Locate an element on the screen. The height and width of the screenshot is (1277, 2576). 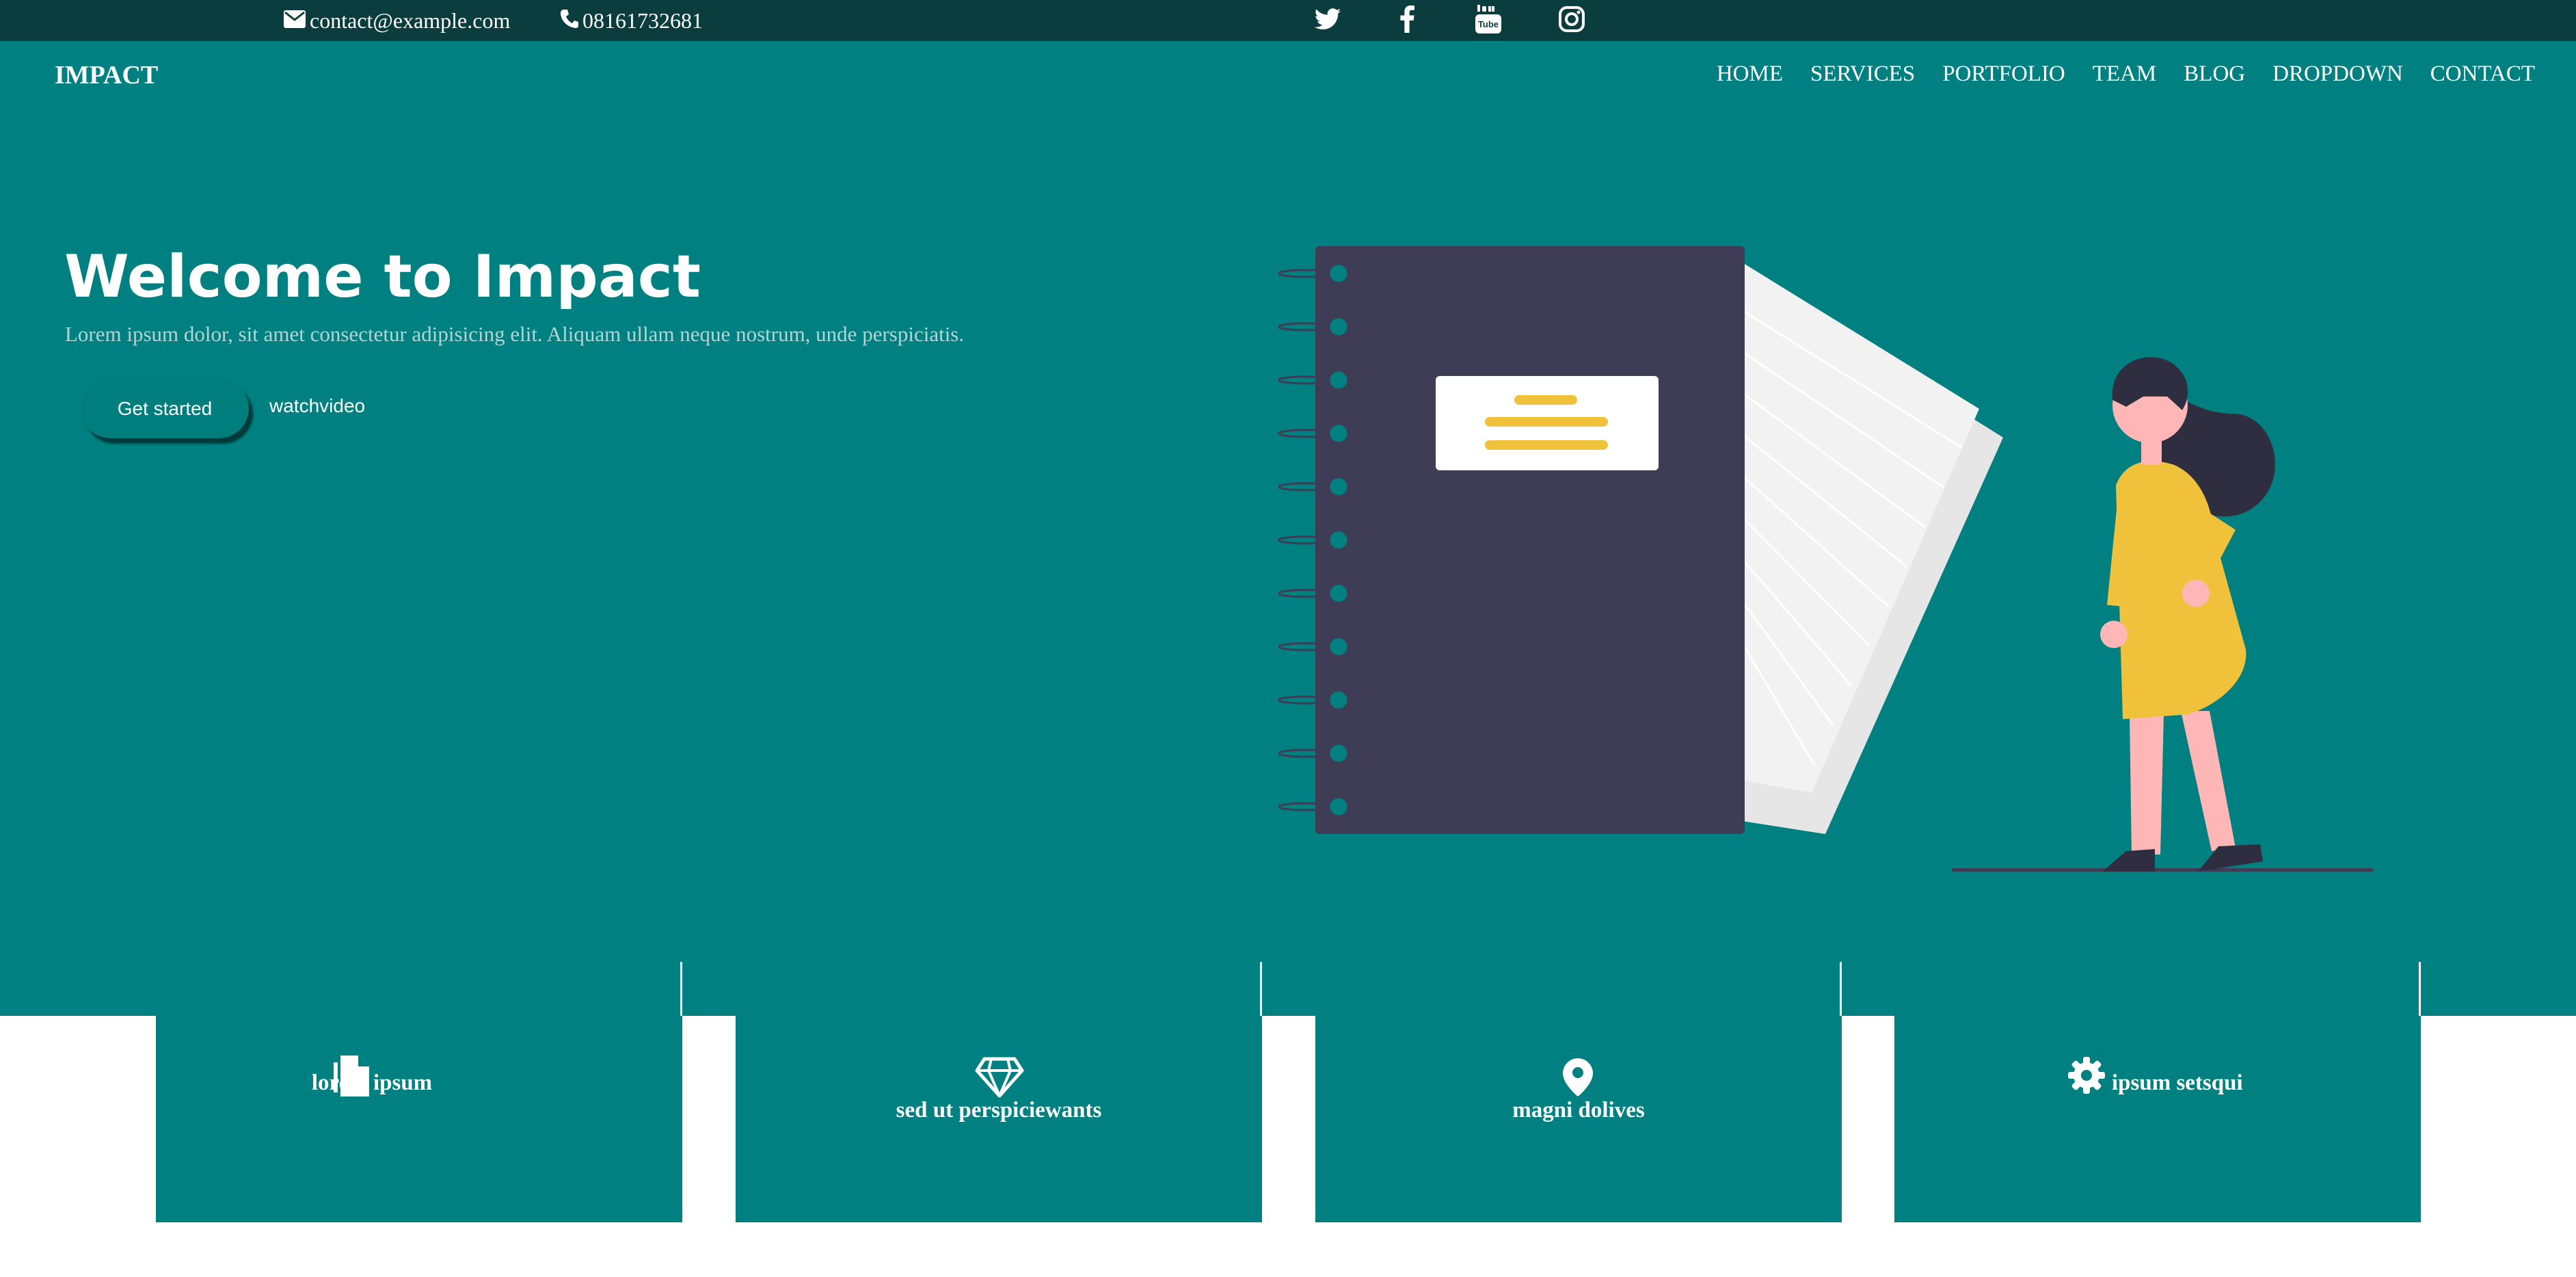
email-contact: contact@example.com is located at coordinates (397, 20).